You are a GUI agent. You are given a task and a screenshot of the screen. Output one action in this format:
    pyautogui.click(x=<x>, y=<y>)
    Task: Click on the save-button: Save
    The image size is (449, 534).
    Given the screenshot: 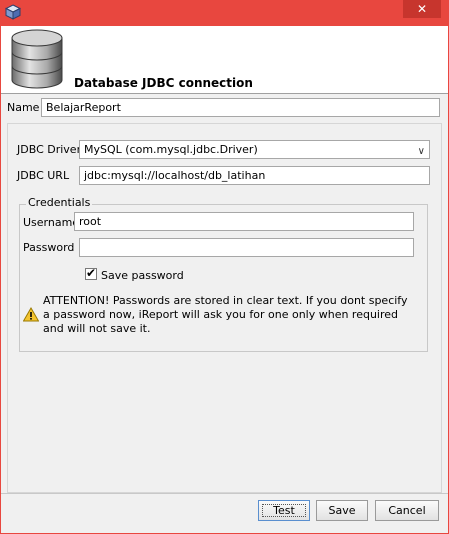 What is the action you would take?
    pyautogui.click(x=342, y=510)
    